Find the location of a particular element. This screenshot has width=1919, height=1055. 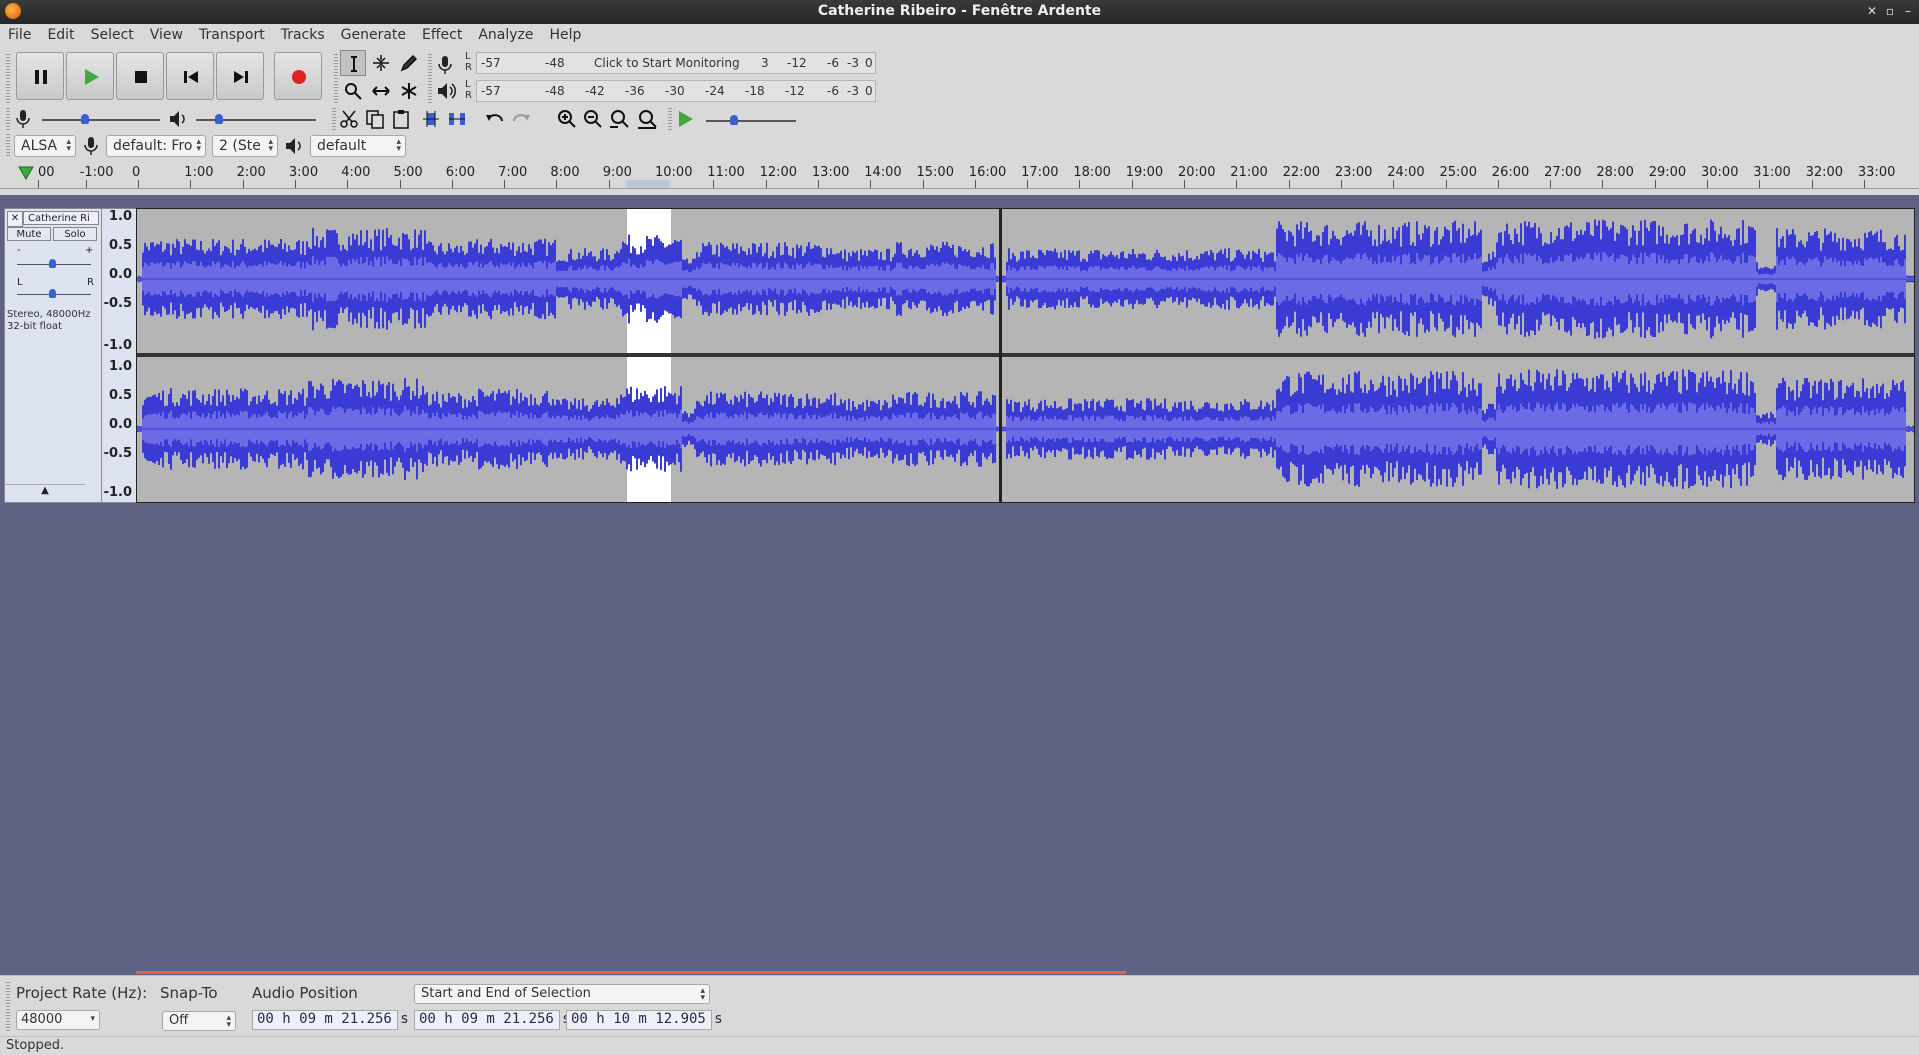

record-button is located at coordinates (298, 76).